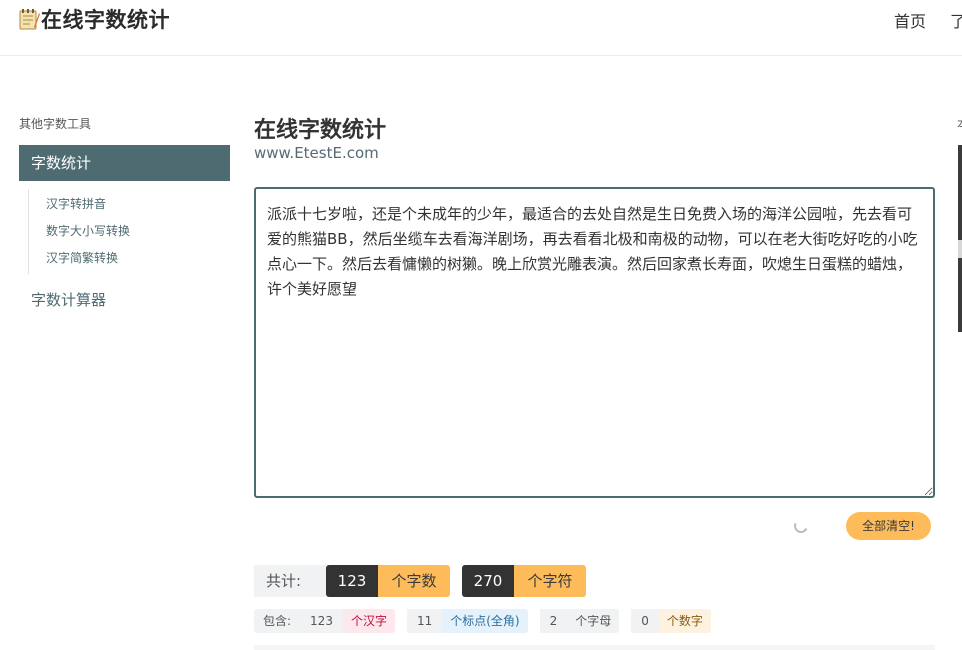 This screenshot has height=650, width=962. I want to click on detail-bar: 包含: 123 个汉字 11 个标点(全角) 2 个字母 0 个数字, so click(482, 621).